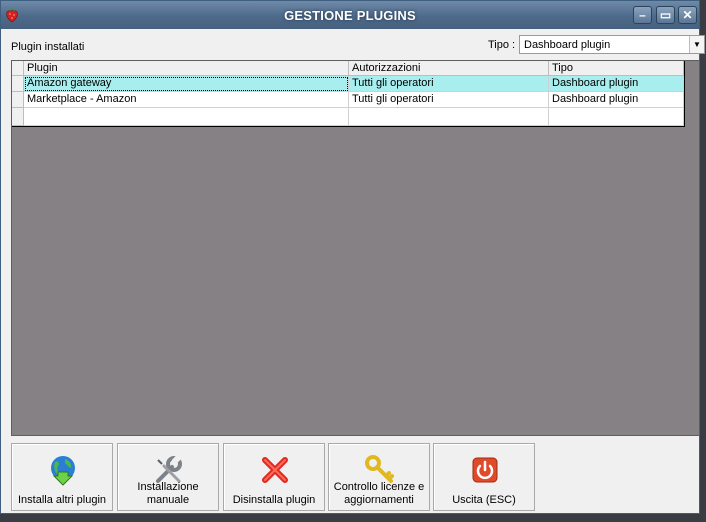 Image resolution: width=706 pixels, height=522 pixels. I want to click on table-cell: Marketplace - Amazon, so click(186, 100).